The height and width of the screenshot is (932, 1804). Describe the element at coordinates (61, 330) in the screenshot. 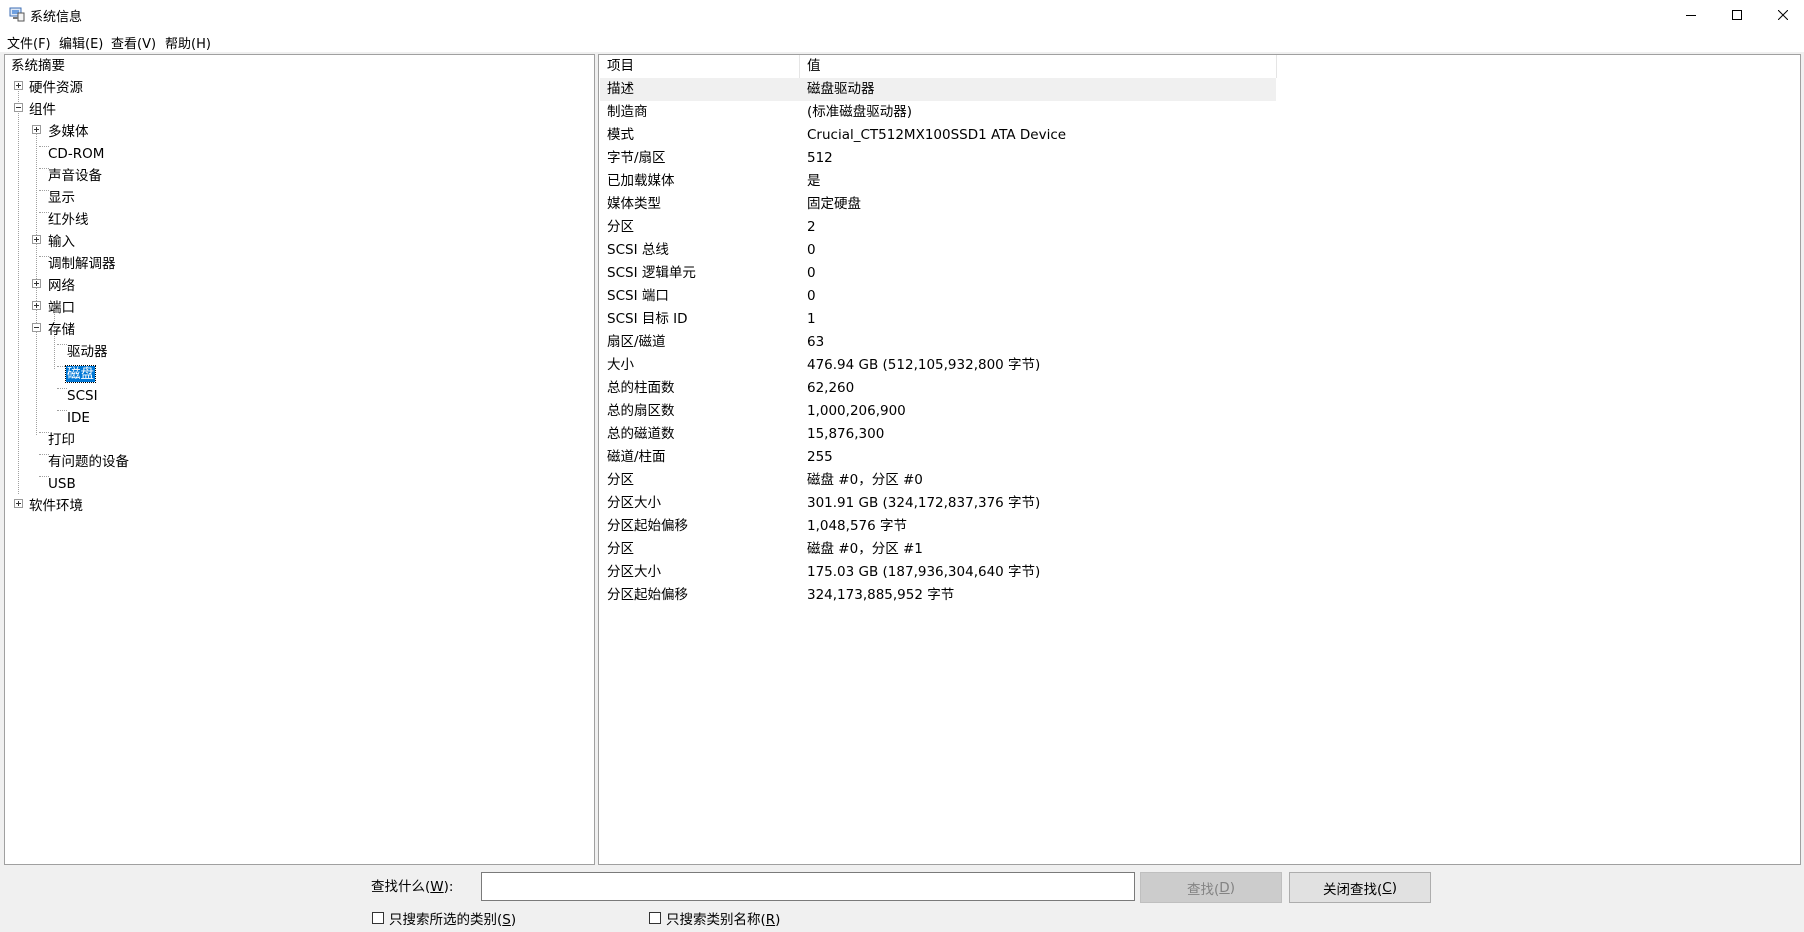

I see `tree-item-storage: 存储` at that location.